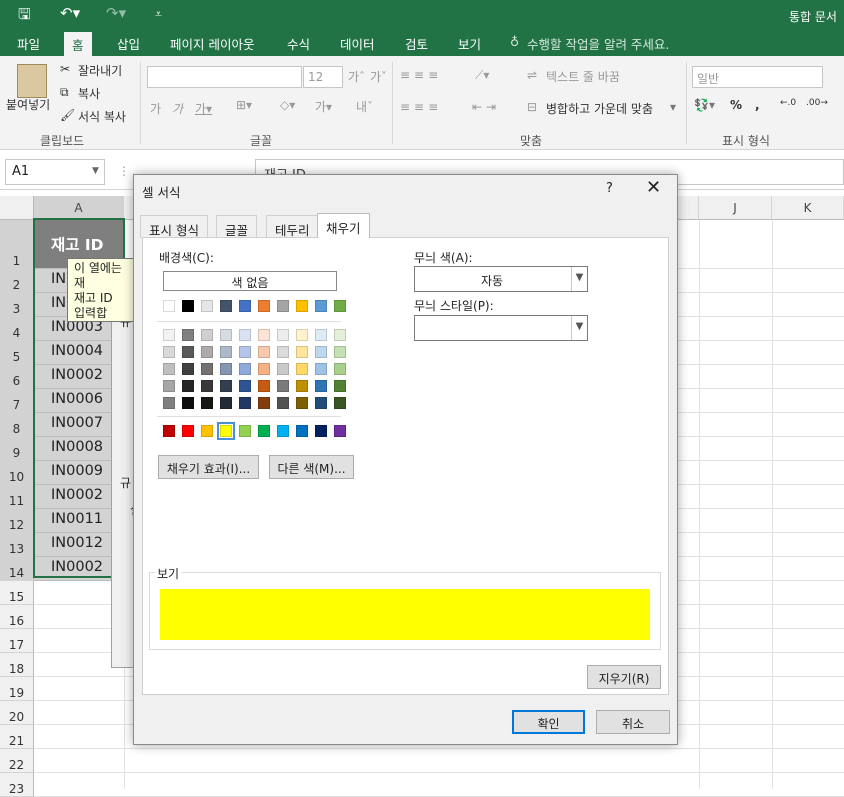 This screenshot has width=844, height=797. What do you see at coordinates (292, 226) in the screenshot?
I see `tab-border: 테두리` at bounding box center [292, 226].